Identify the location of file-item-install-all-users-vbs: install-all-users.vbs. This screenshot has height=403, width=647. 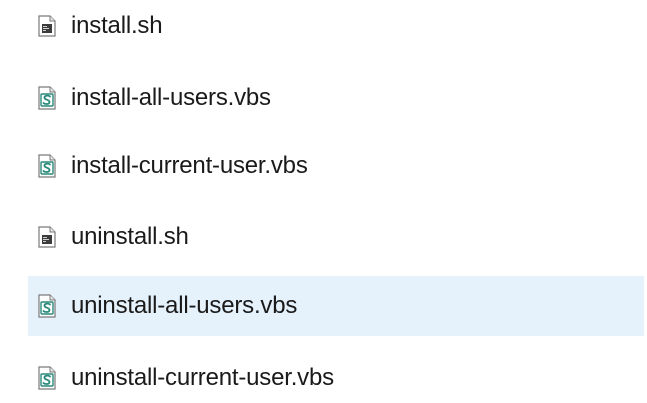
(336, 98).